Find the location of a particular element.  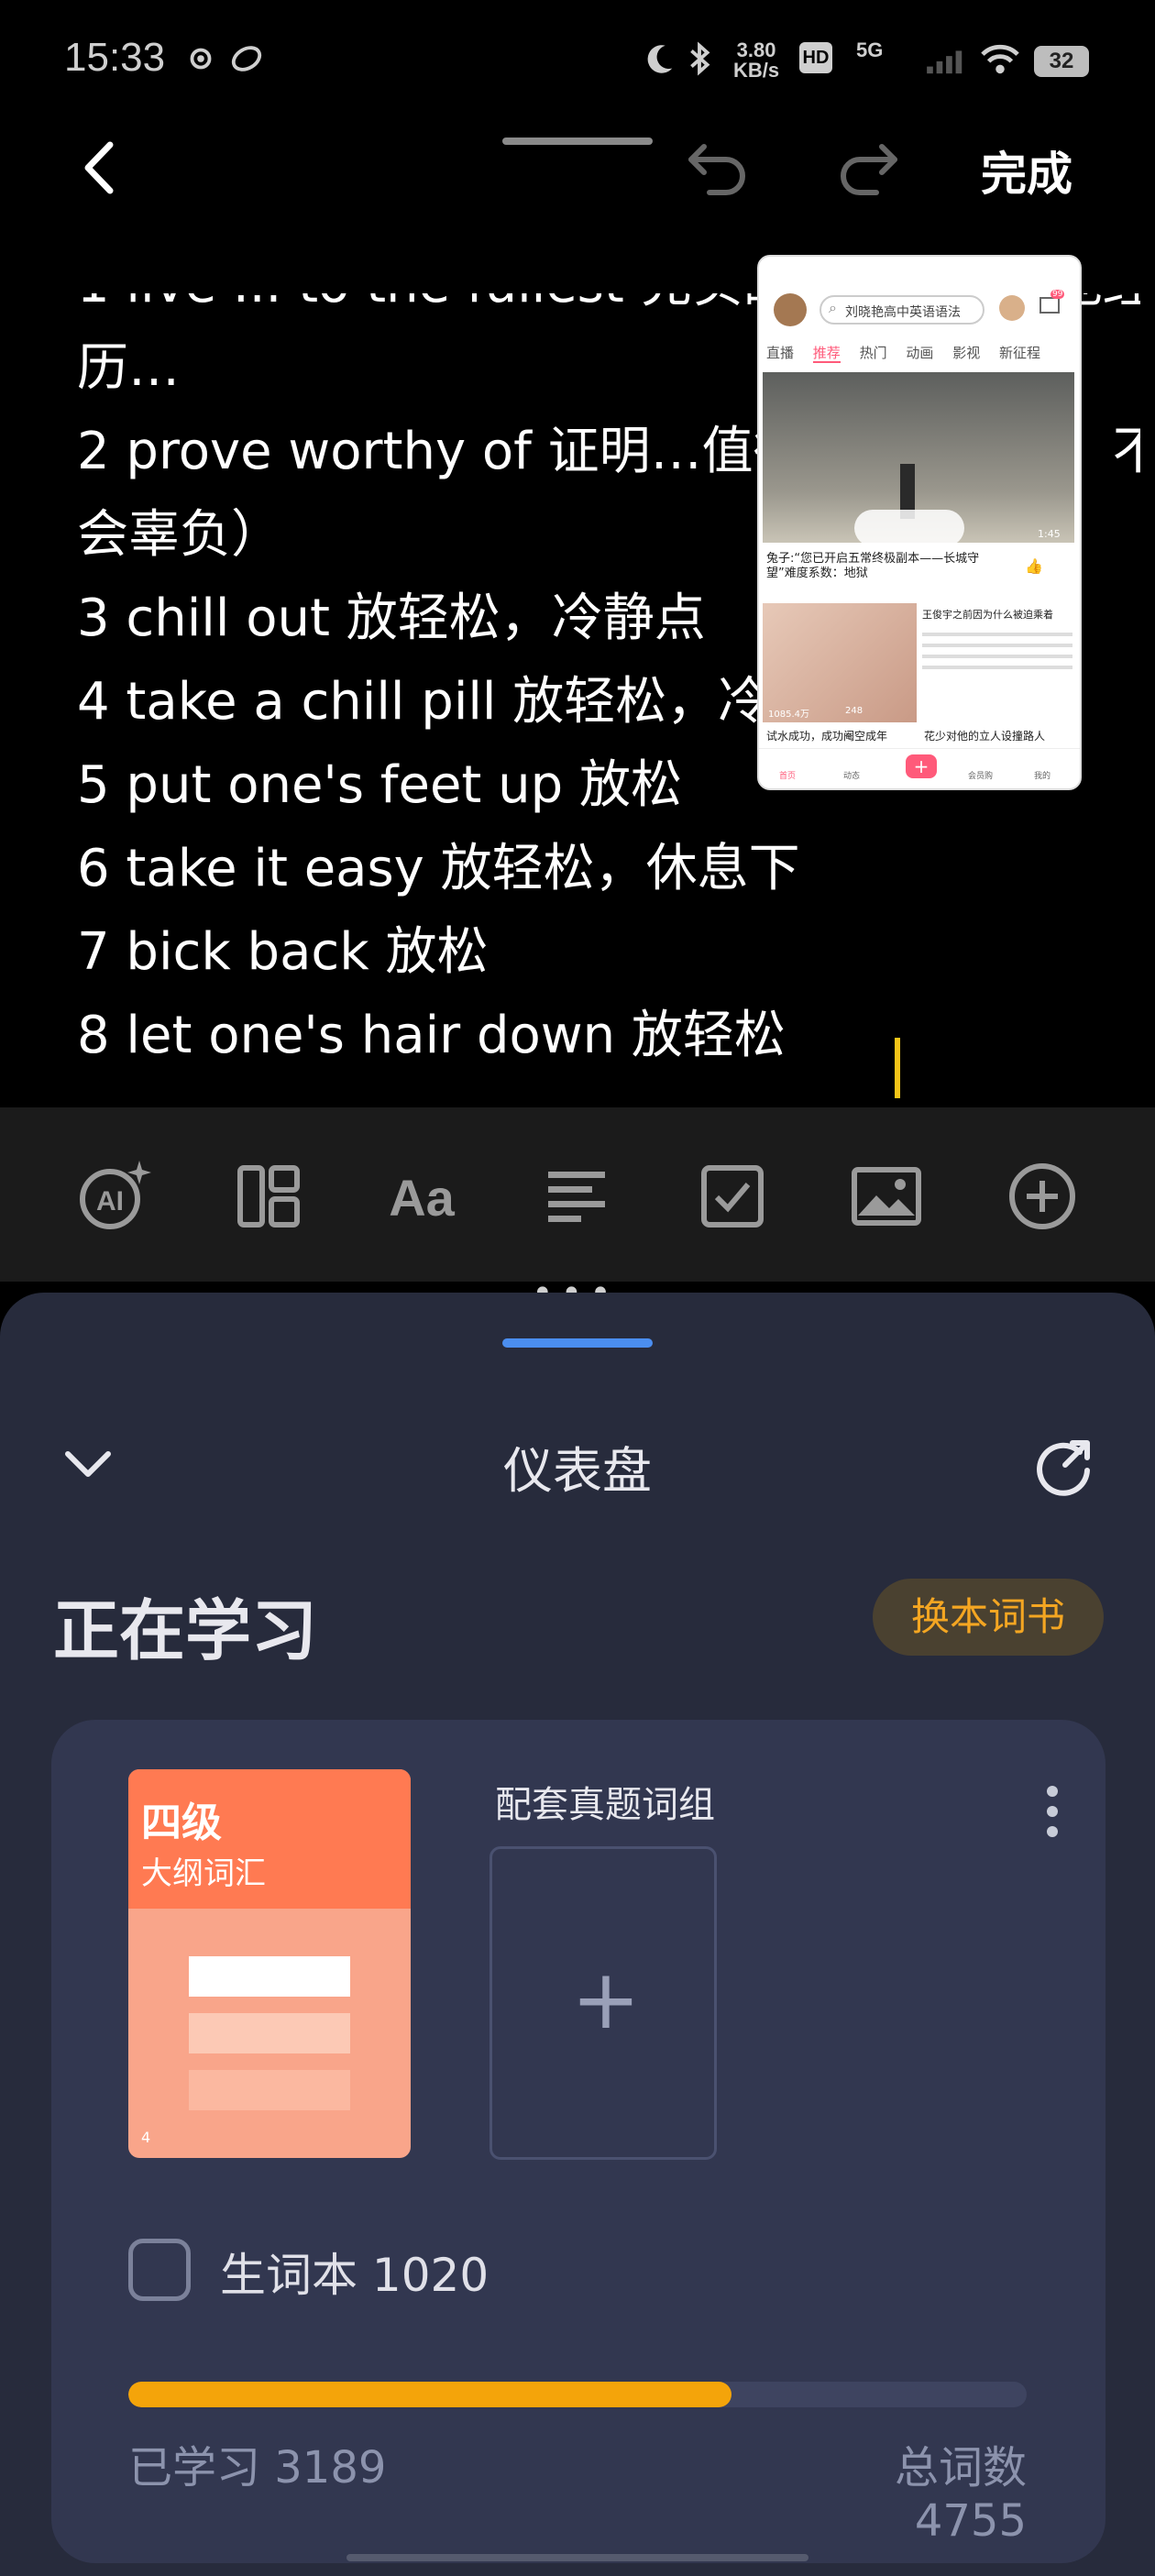

net-speed-value: 3.80 is located at coordinates (756, 50).